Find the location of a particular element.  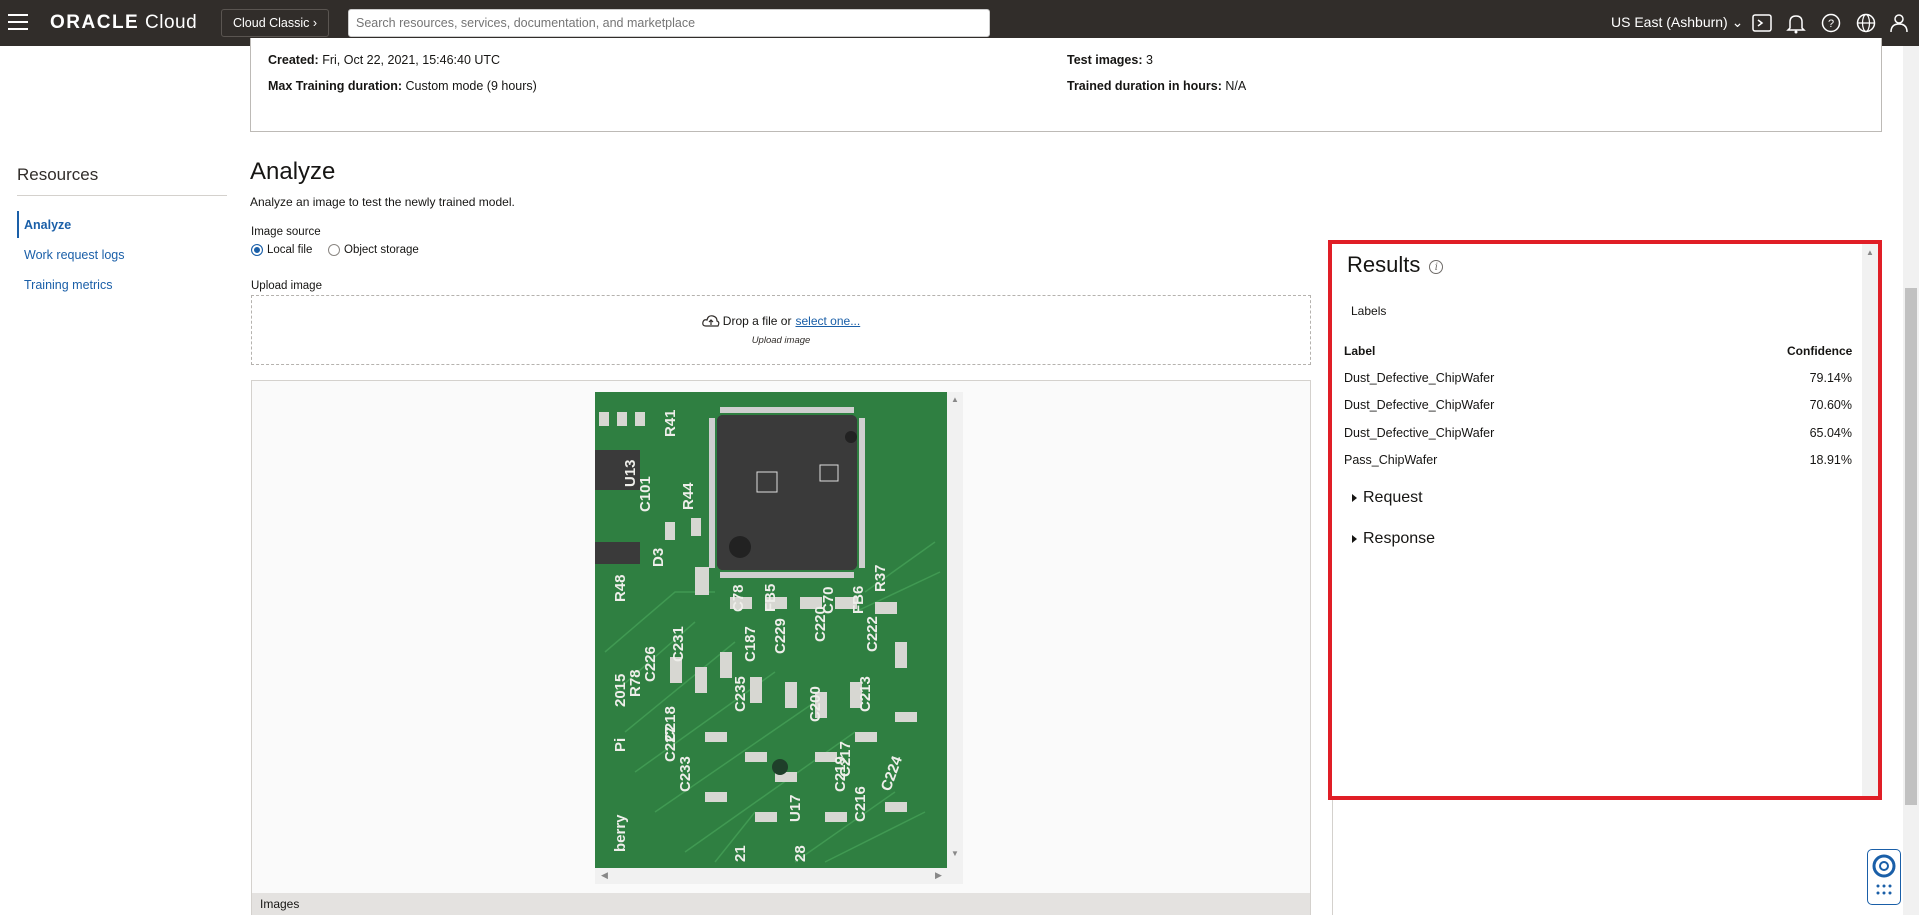

results-title: Results i is located at coordinates (1395, 265).